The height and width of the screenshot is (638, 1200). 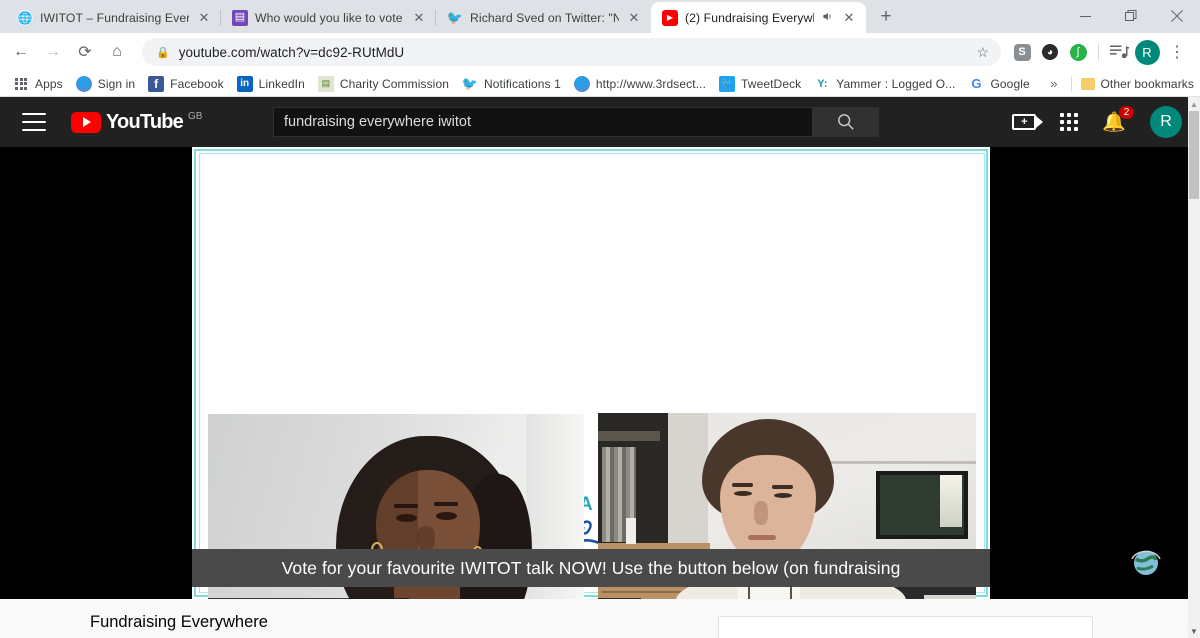 I want to click on candle, so click(x=631, y=531).